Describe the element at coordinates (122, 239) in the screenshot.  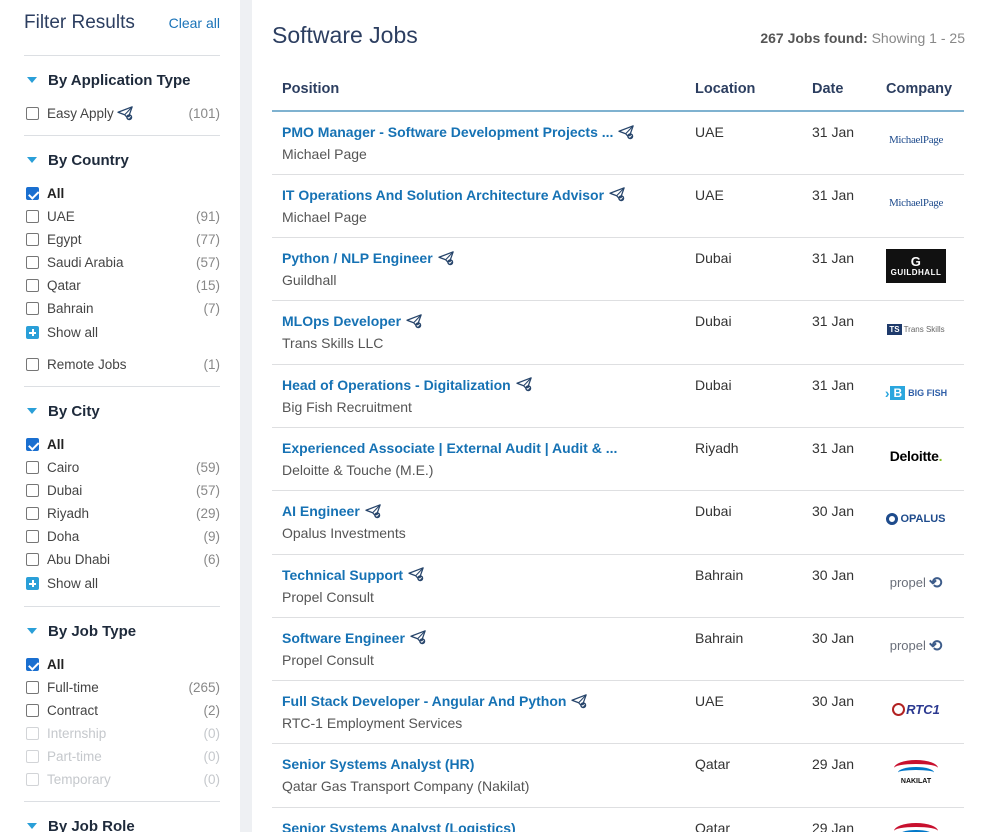
I see `filter-option-egypt: Egypt (77)` at that location.